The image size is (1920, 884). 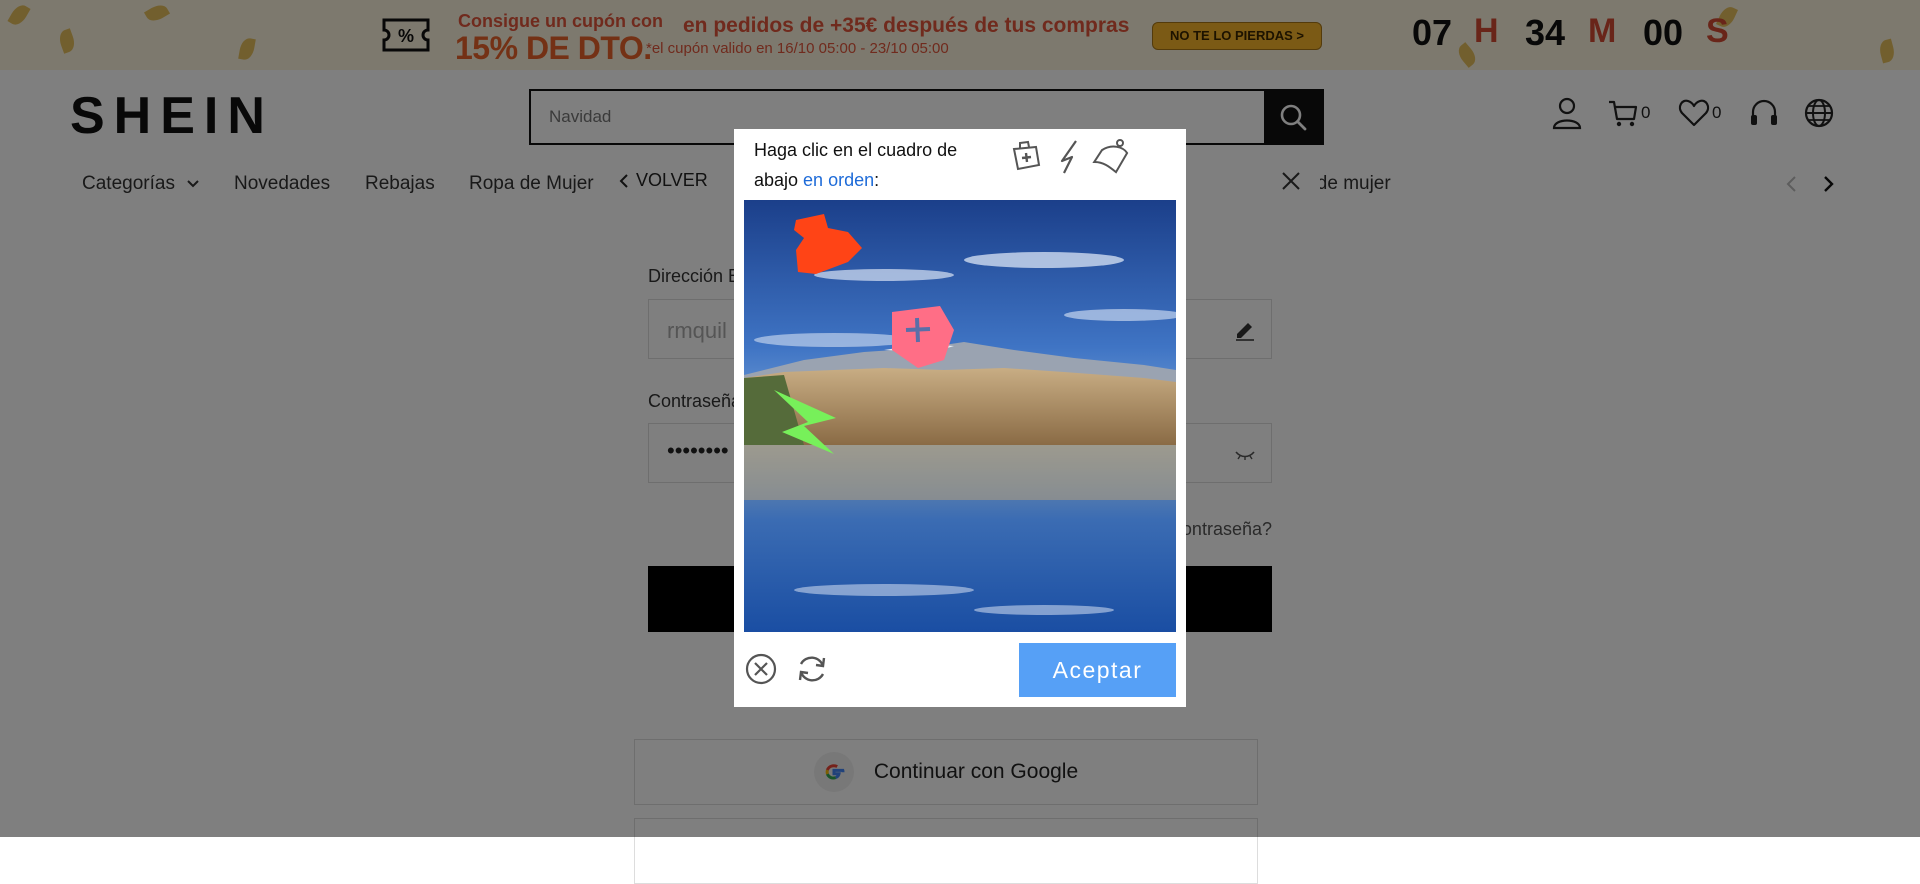 I want to click on first-aid-kit-icon, so click(x=1026, y=155).